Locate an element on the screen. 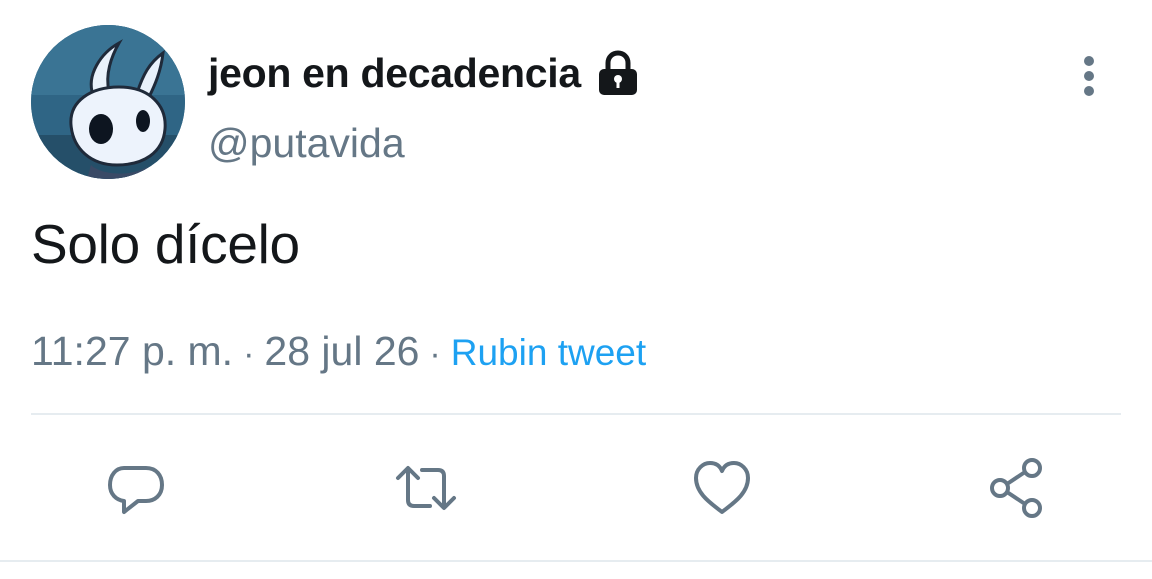  like-button is located at coordinates (722, 488).